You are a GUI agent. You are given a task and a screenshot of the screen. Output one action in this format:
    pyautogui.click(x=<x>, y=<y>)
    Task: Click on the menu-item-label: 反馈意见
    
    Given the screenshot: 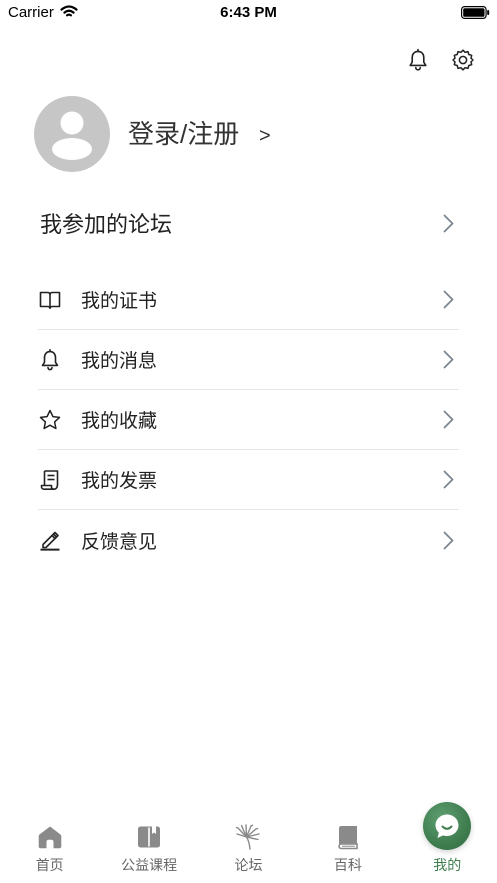 What is the action you would take?
    pyautogui.click(x=119, y=542)
    